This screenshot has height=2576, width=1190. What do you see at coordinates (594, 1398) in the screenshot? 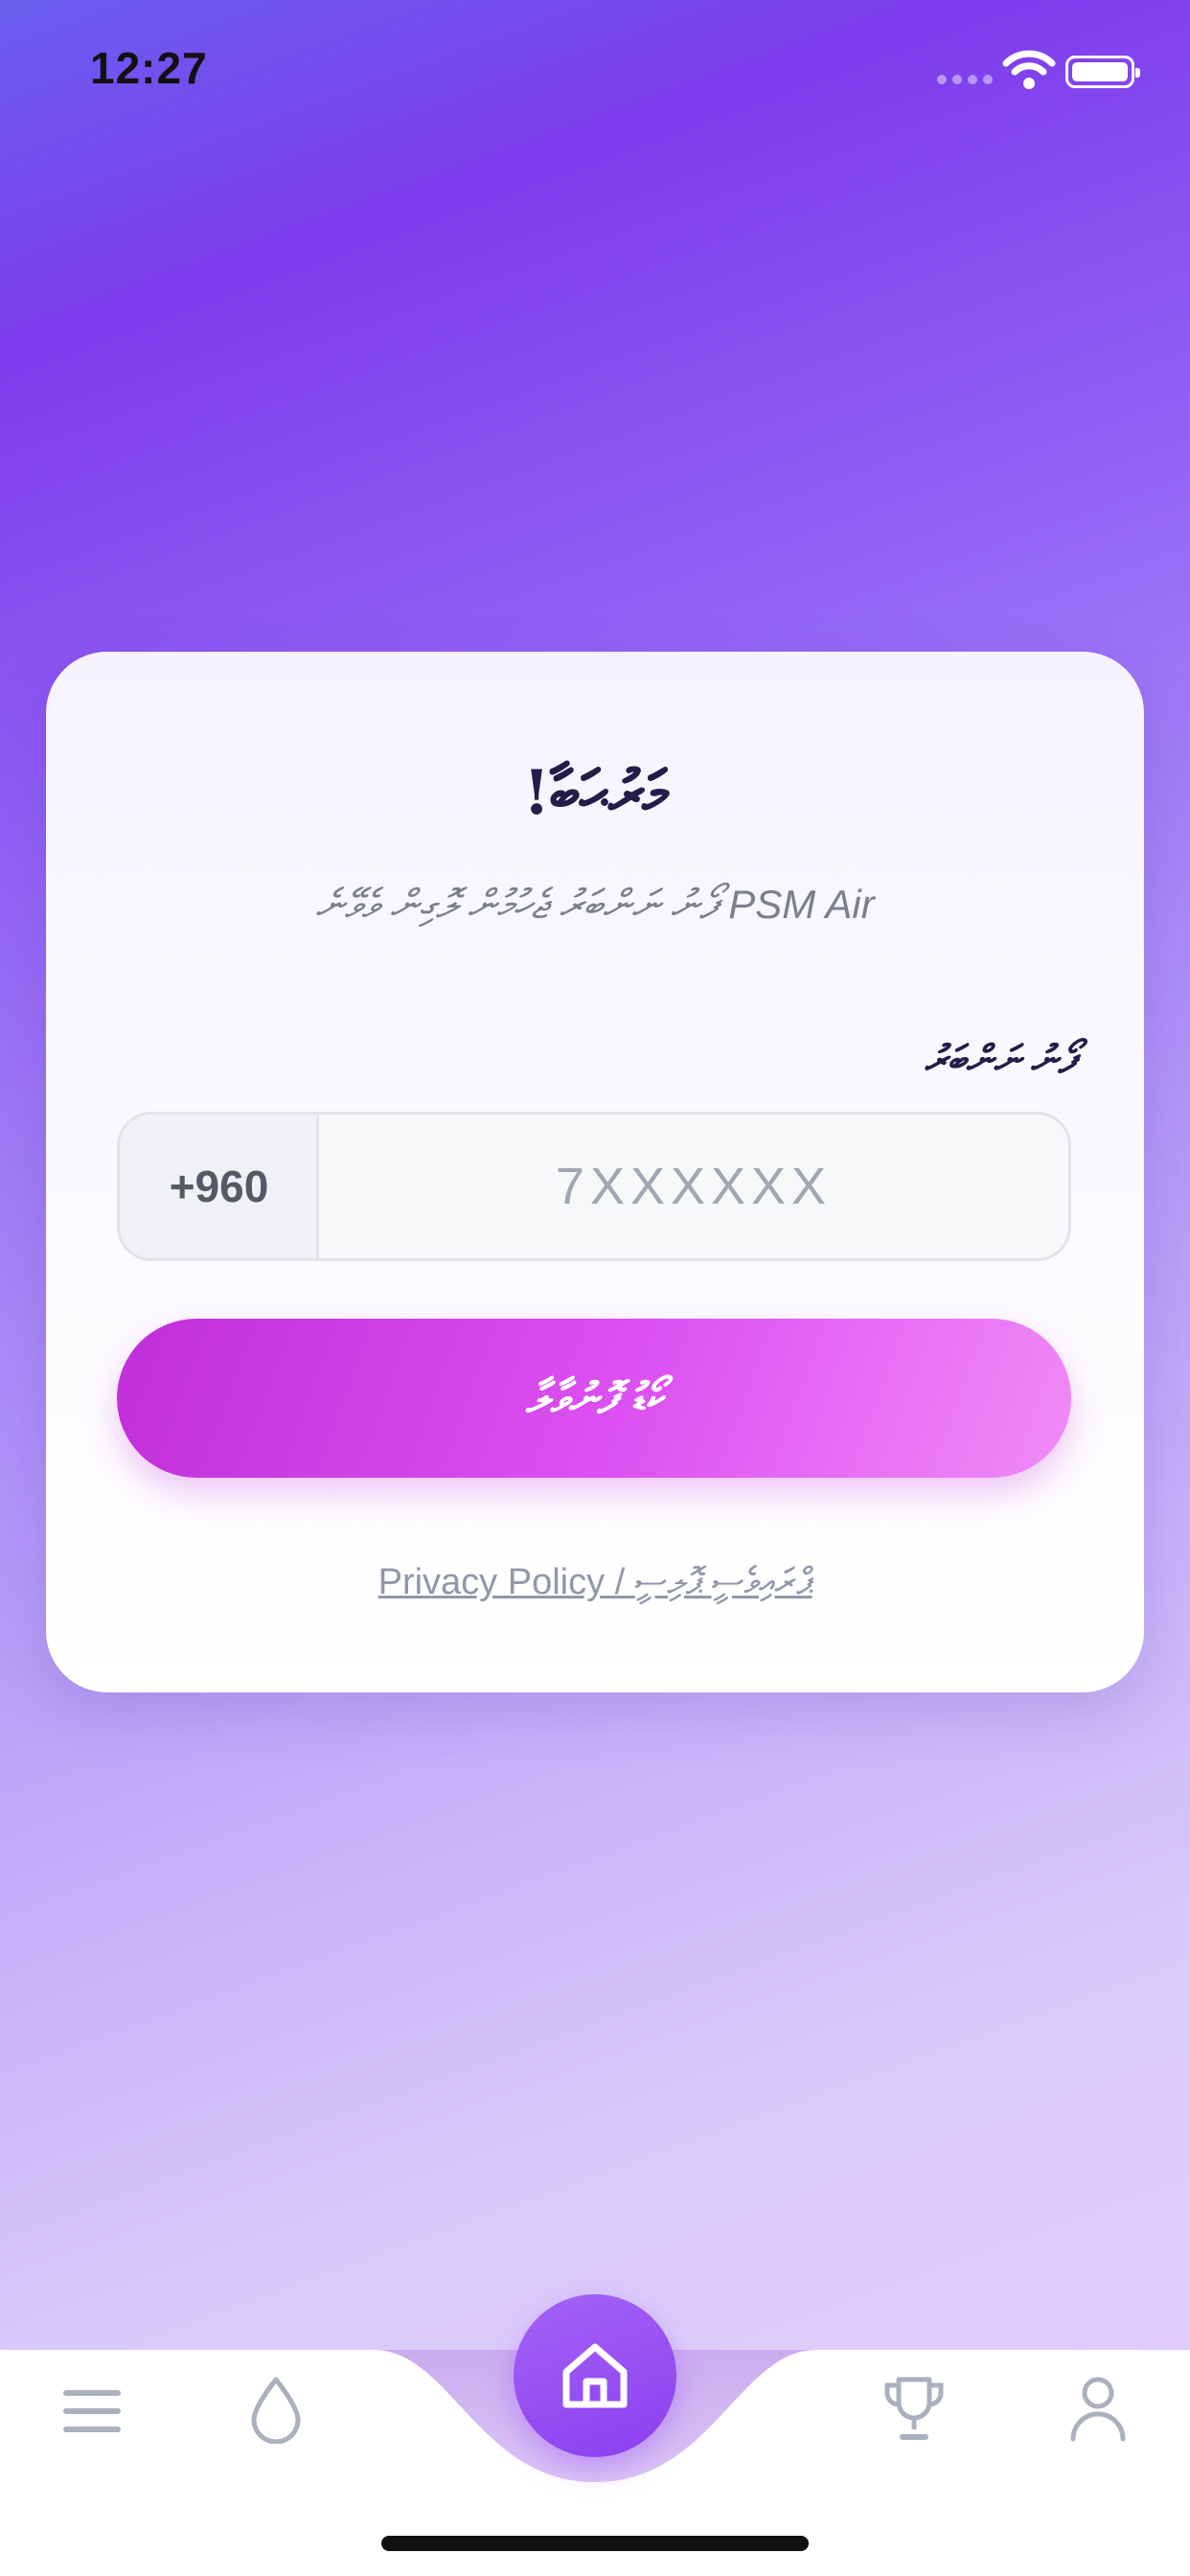
I see `send-code-button: ކޯޑު ފޮނުވާލާ` at bounding box center [594, 1398].